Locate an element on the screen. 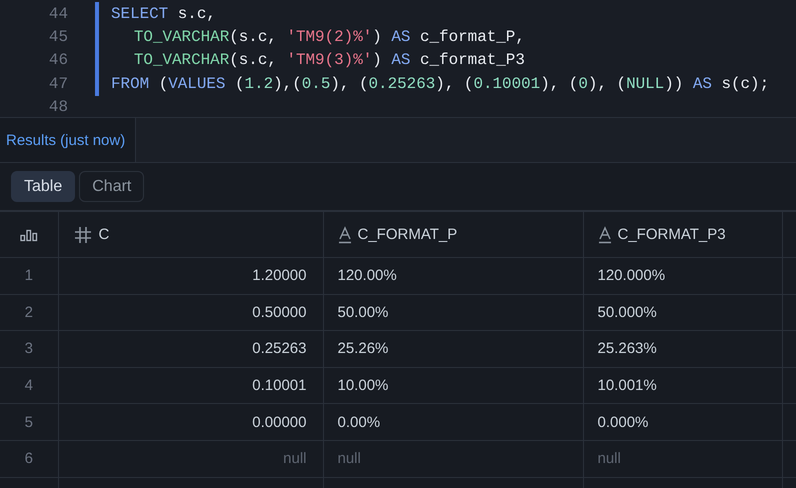 The image size is (796, 488). column-header: C is located at coordinates (104, 234).